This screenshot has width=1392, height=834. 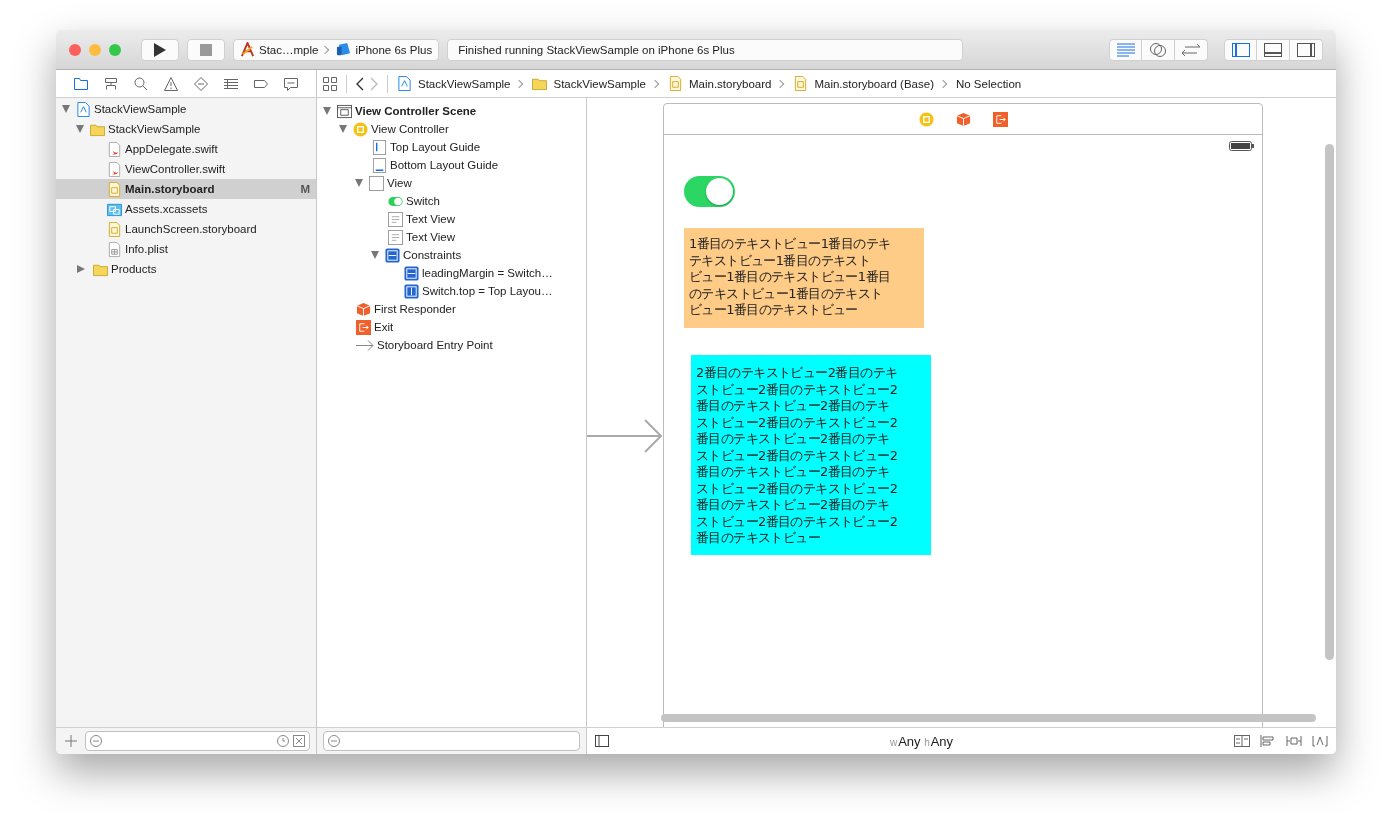 I want to click on toggle-switch, so click(x=709, y=191).